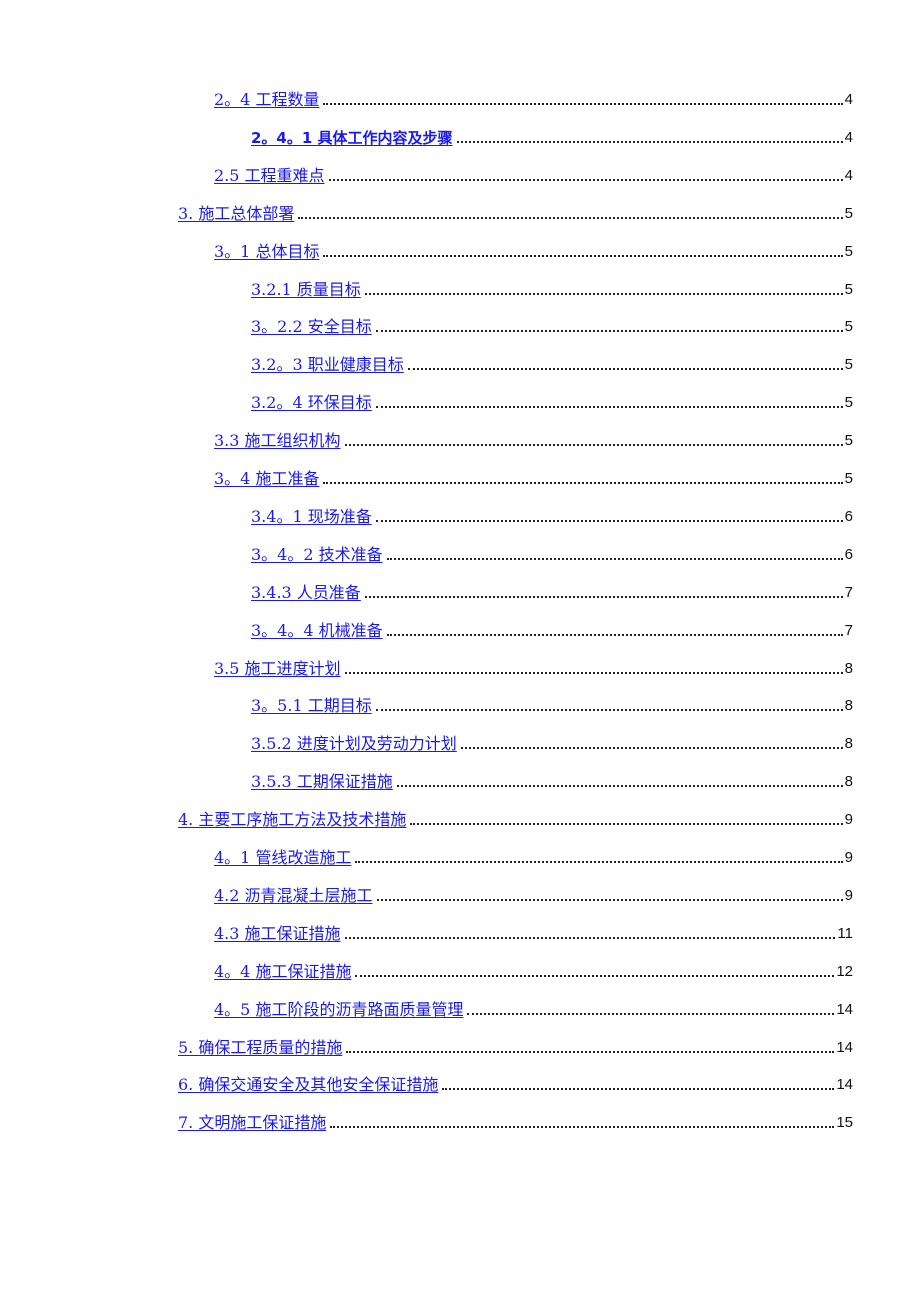 This screenshot has width=920, height=1302. Describe the element at coordinates (533, 439) in the screenshot. I see `toc-entry: 3.3 施工组织机构 5` at that location.